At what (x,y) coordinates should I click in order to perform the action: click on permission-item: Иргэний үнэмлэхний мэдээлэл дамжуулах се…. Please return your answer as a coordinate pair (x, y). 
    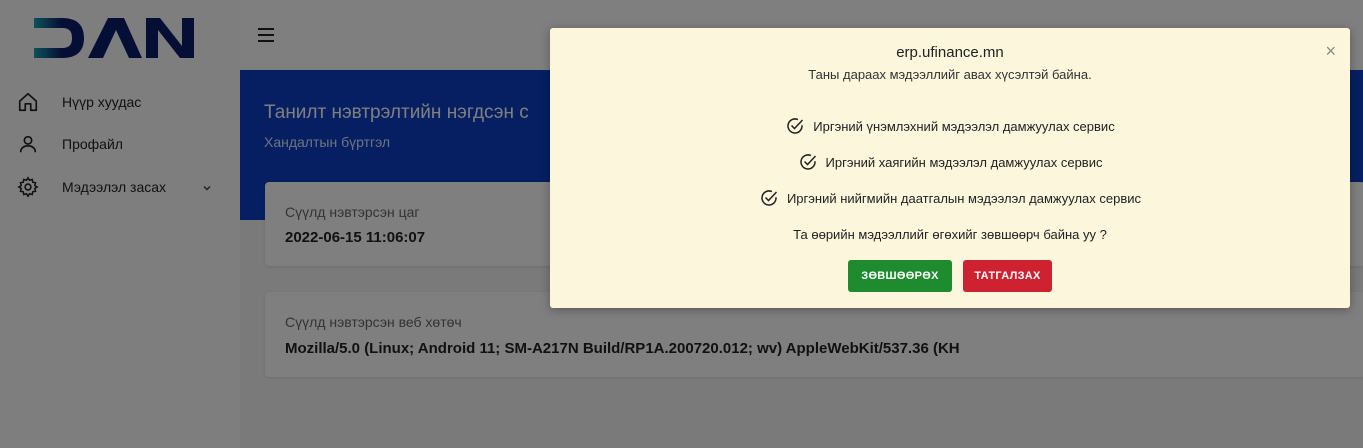
    Looking at the image, I should click on (950, 126).